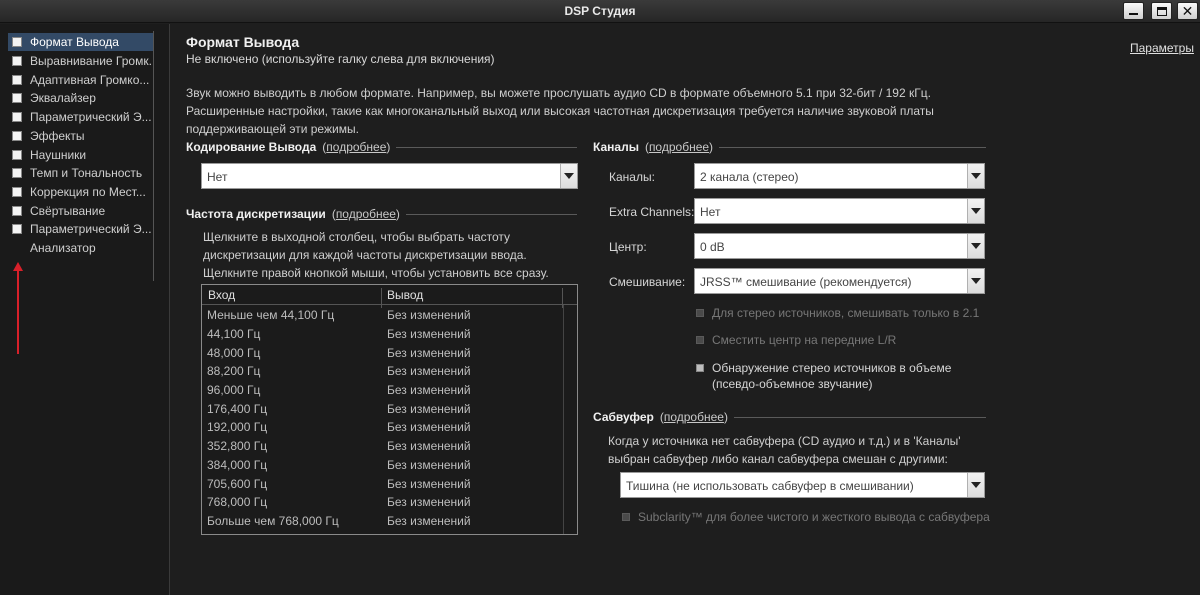 This screenshot has height=595, width=1200. Describe the element at coordinates (80, 98) in the screenshot. I see `sidebar-item-equalizer: Эквалайзер` at that location.